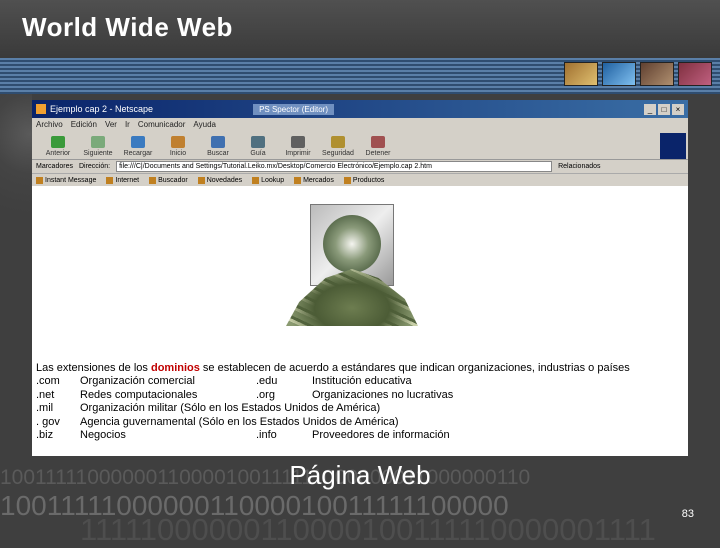 This screenshot has width=720, height=548. What do you see at coordinates (58, 153) in the screenshot?
I see `toolbar-label: Anterior` at bounding box center [58, 153].